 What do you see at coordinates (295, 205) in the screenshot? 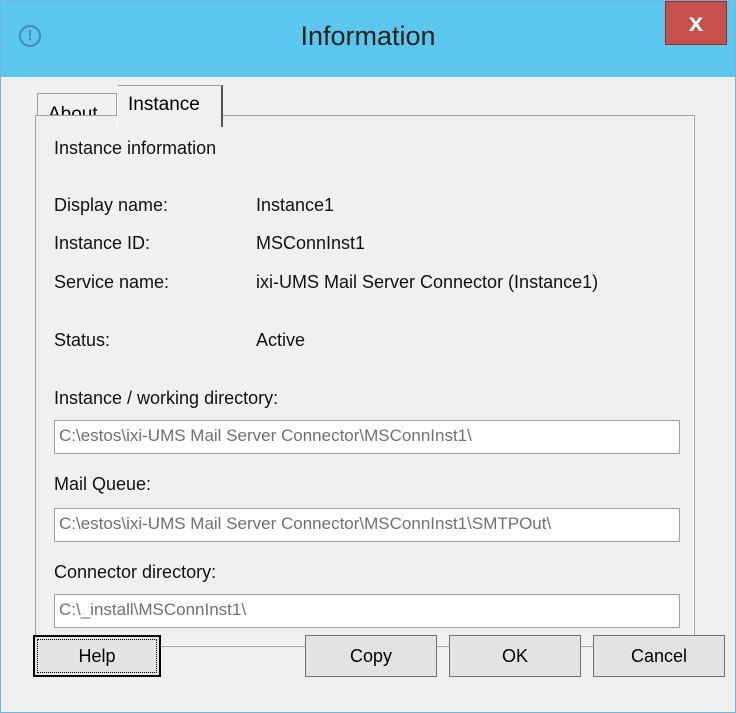
I see `display-name-value: Instance1` at bounding box center [295, 205].